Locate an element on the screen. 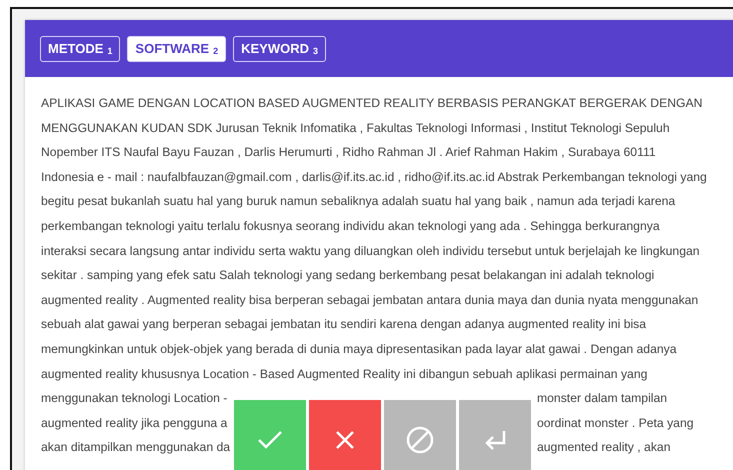 This screenshot has height=470, width=733. check-icon is located at coordinates (270, 440).